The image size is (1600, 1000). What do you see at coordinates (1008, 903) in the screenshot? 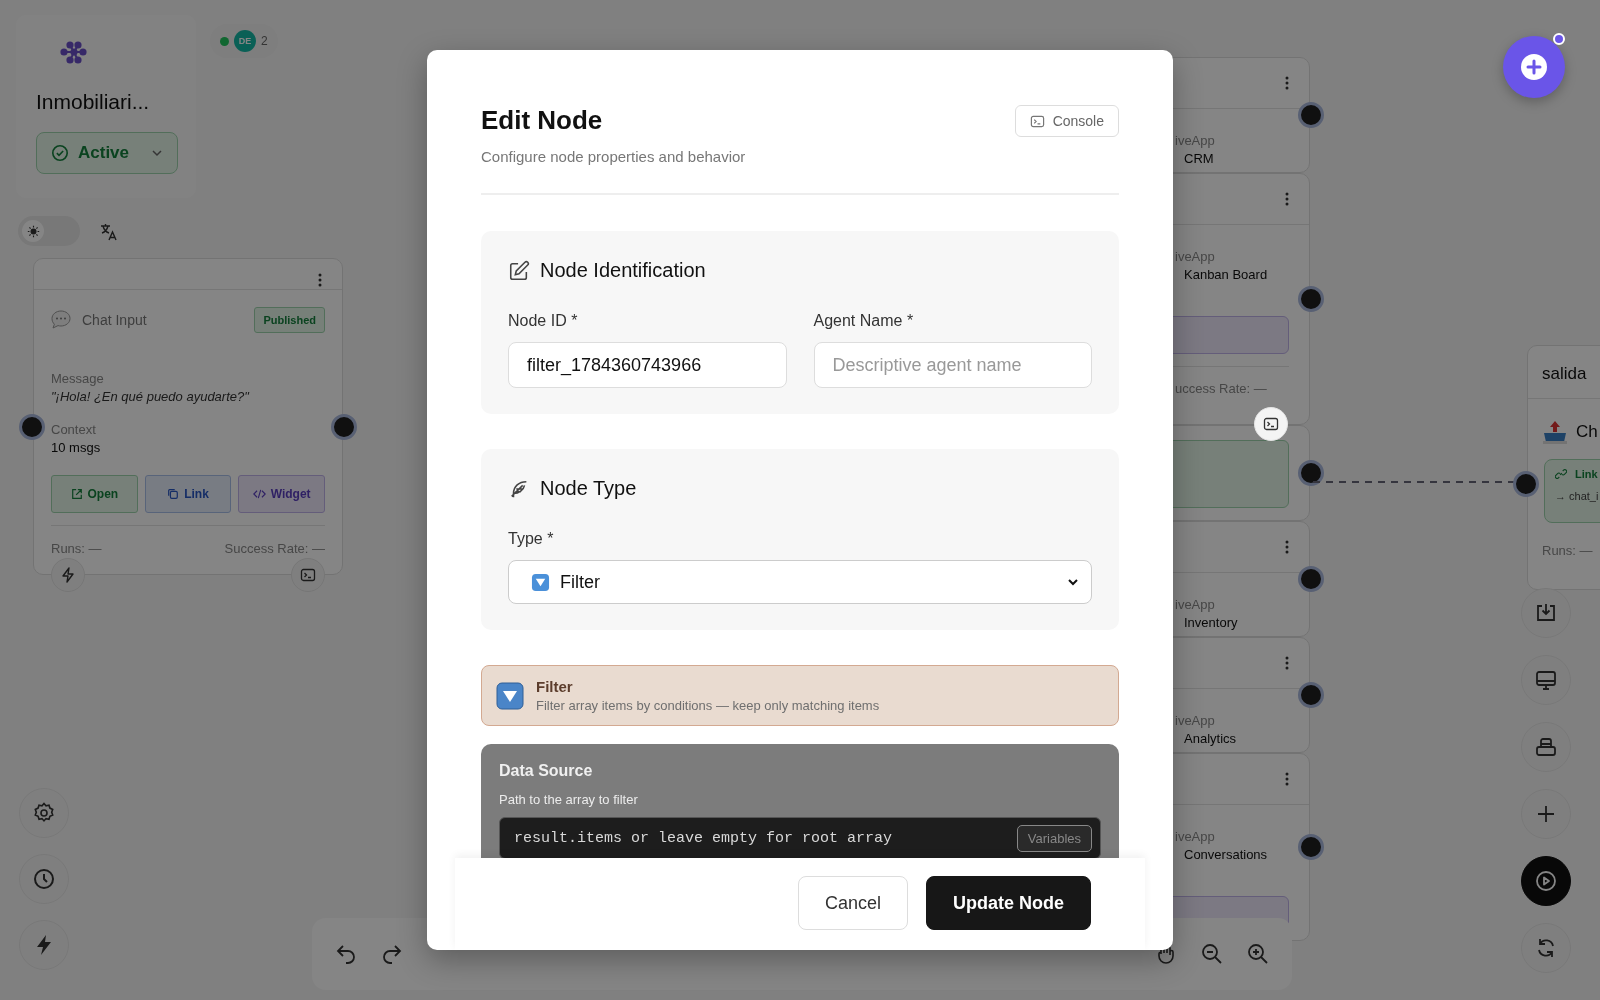
I see `dialog-button: Update Node` at bounding box center [1008, 903].